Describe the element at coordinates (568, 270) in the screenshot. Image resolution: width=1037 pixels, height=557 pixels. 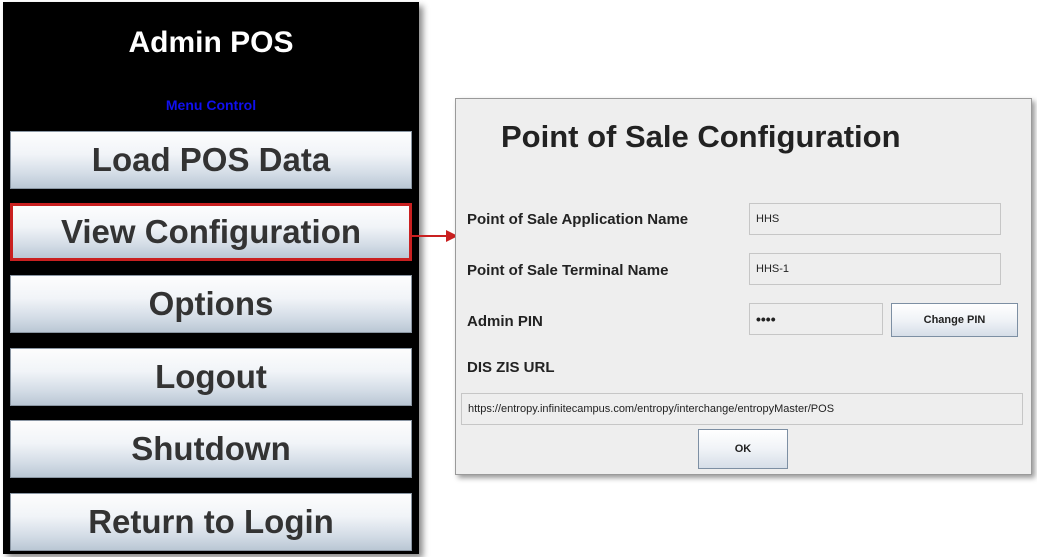
I see `terminal-name-label: Point of Sale Terminal Name` at that location.